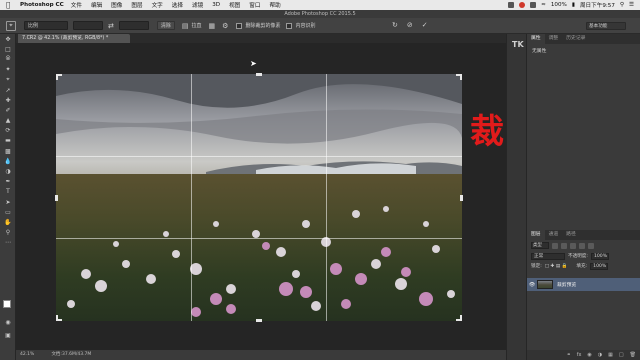 The width and height of the screenshot is (640, 360). I want to click on tab-history: 历史记录, so click(575, 39).